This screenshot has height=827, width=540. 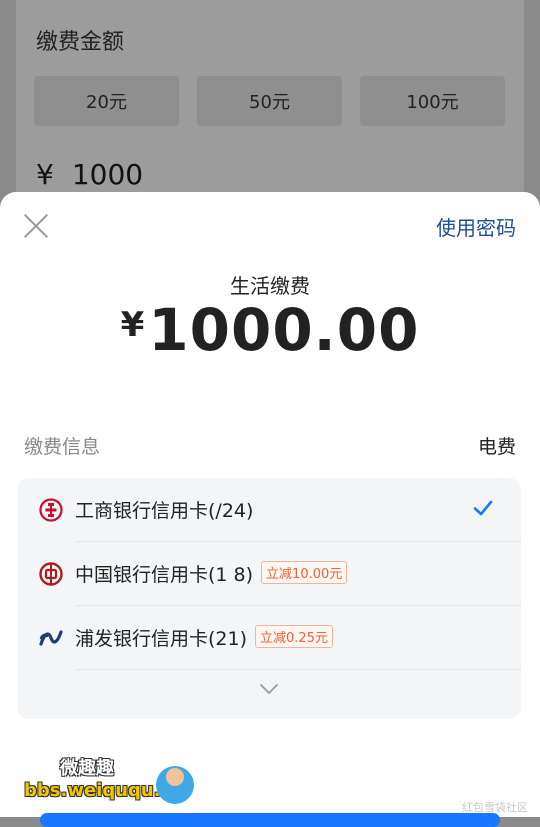 I want to click on payment-amount-value: 1000.00, so click(x=284, y=330).